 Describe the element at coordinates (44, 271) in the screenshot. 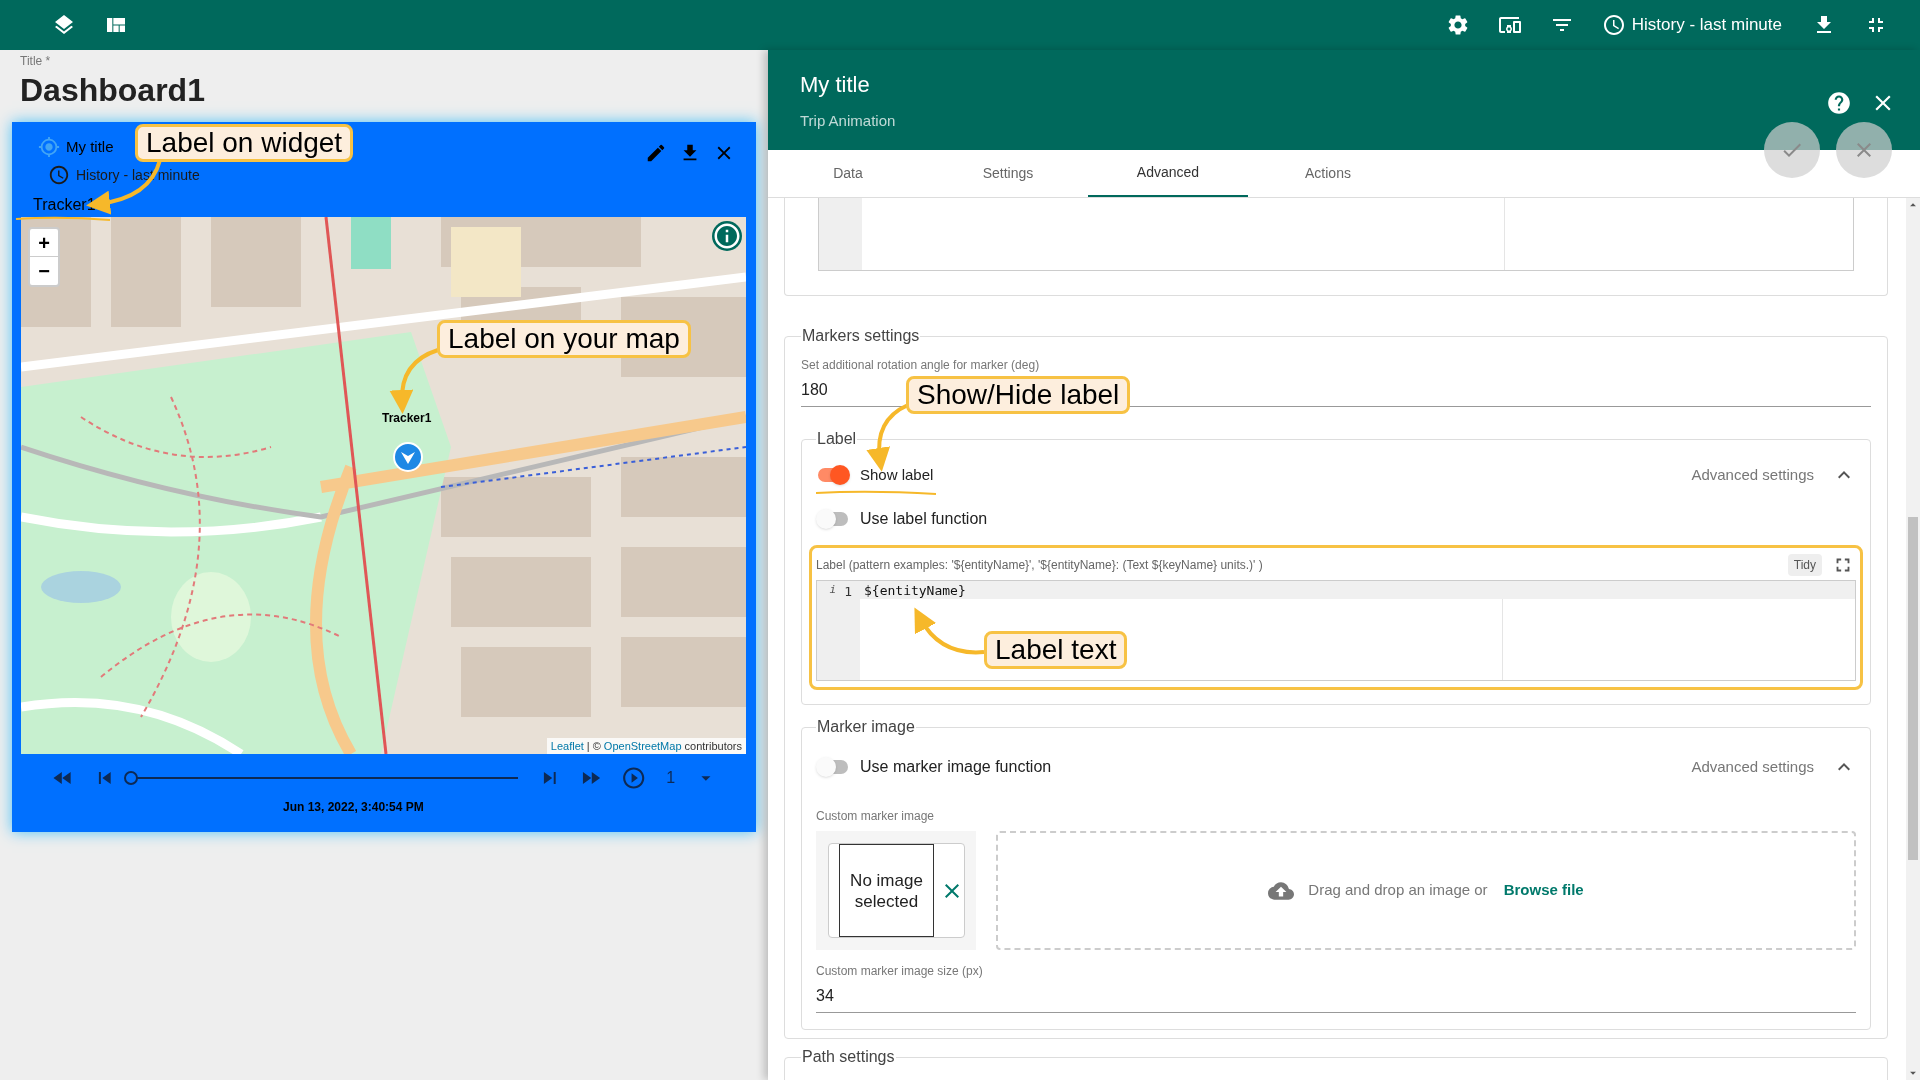

I see `zoom-out-button: −` at that location.